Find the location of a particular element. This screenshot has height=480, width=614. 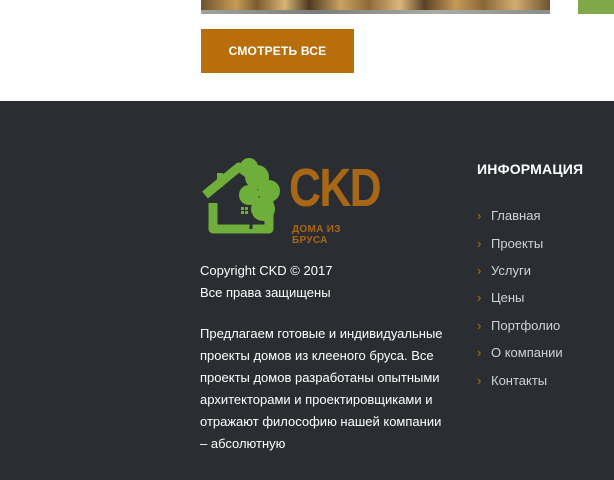

footer-nav-item-portfolio: › Портфолио is located at coordinates (520, 325).